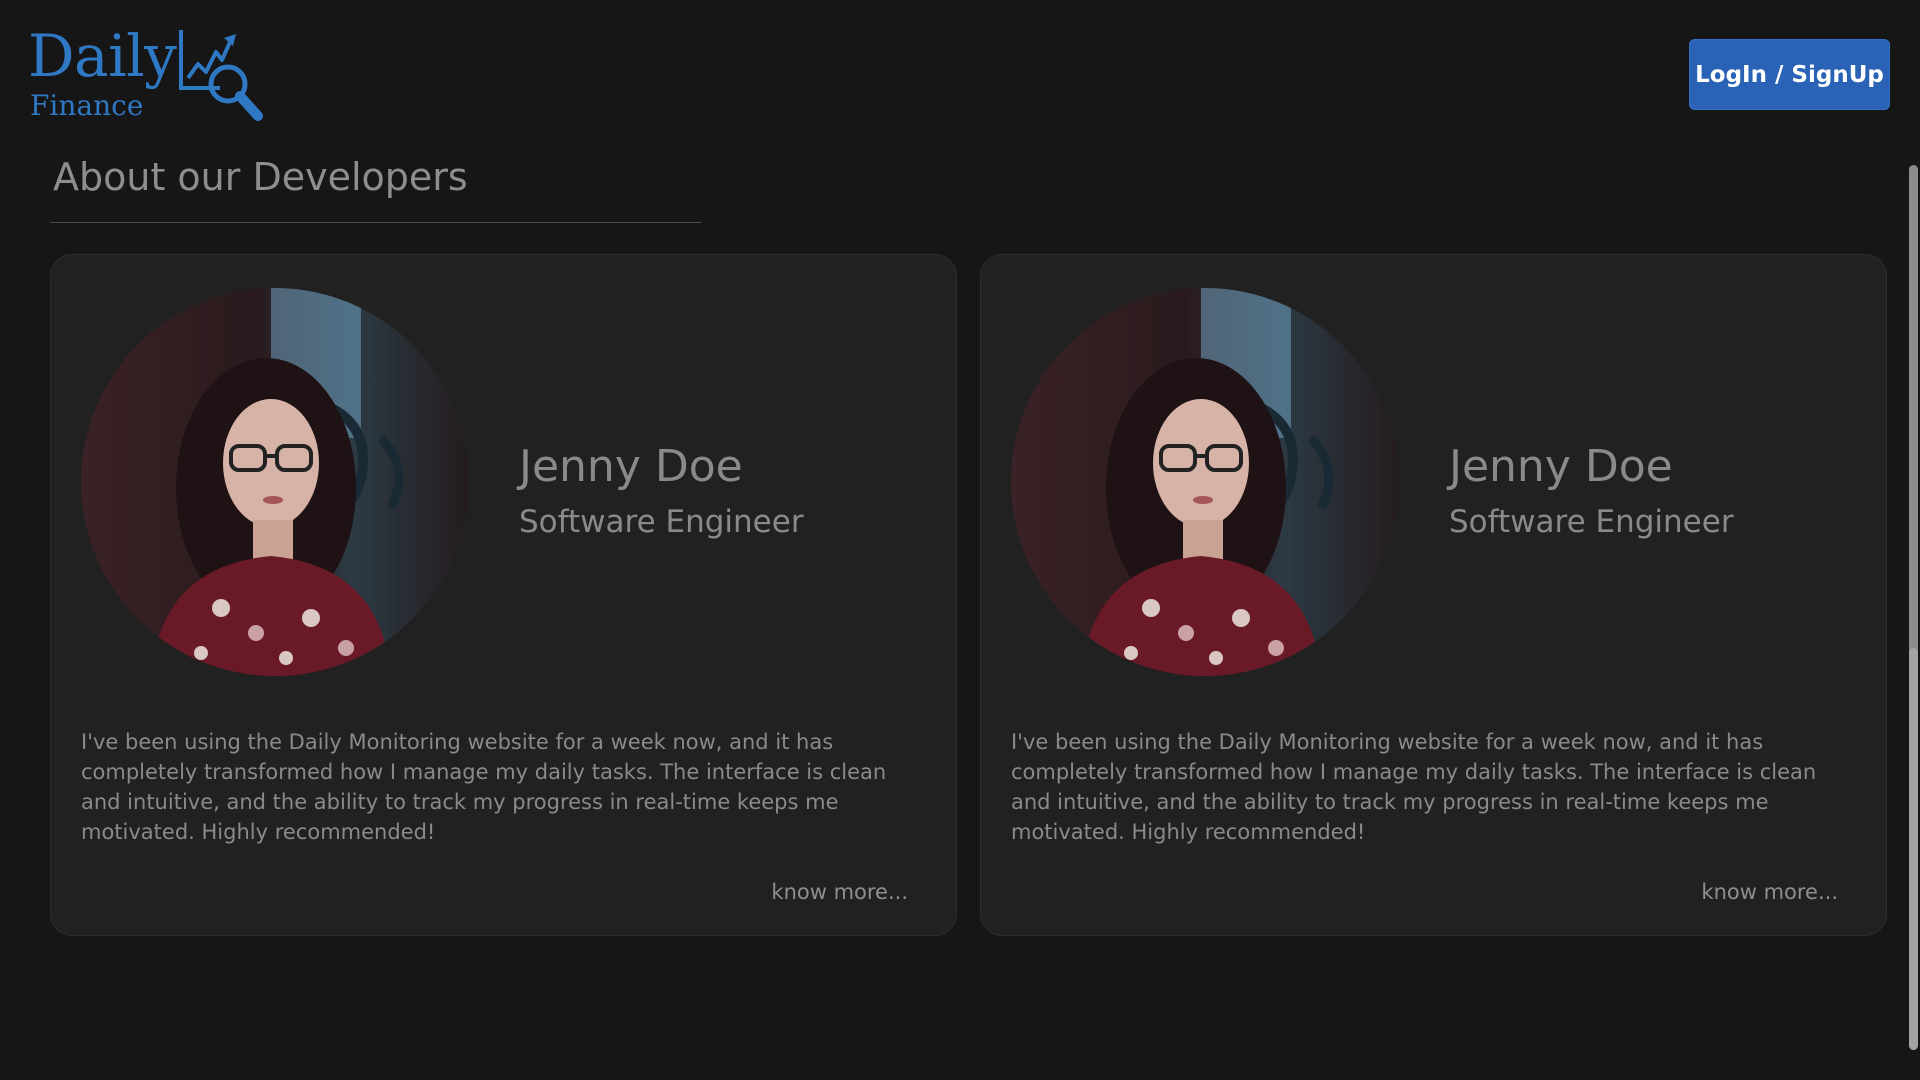  I want to click on page-title: About our Developers, so click(260, 177).